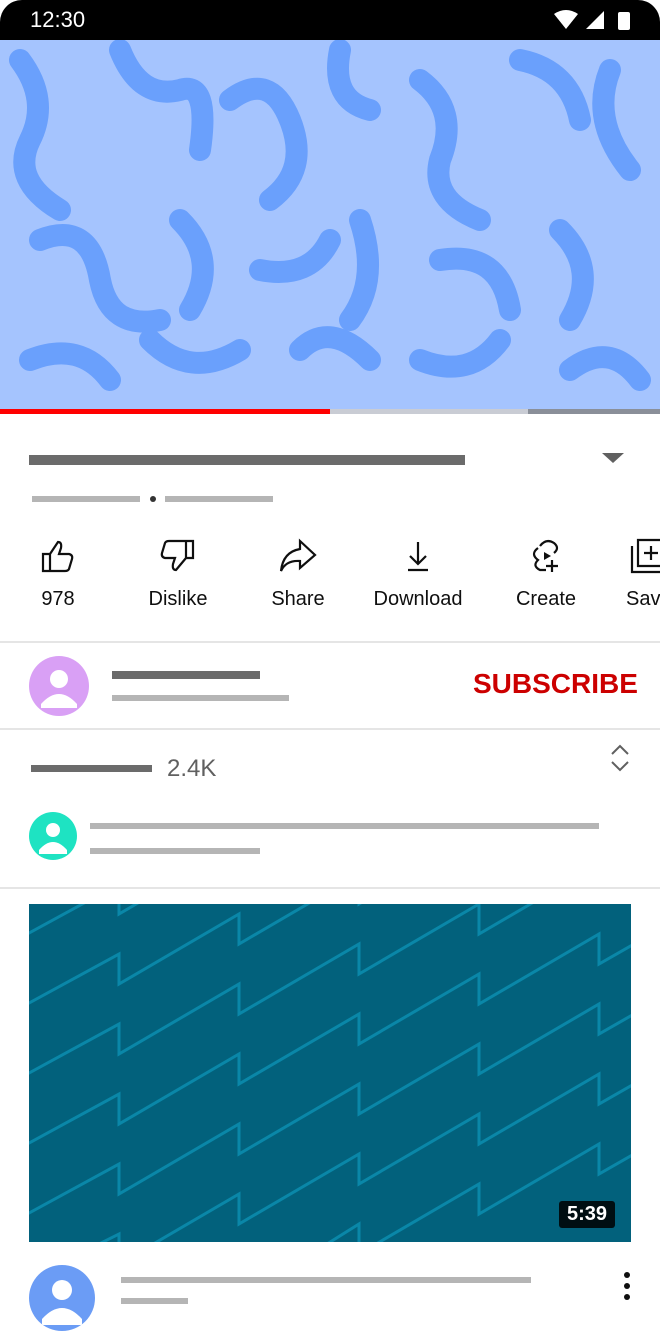 Image resolution: width=660 pixels, height=1331 pixels. What do you see at coordinates (586, 1214) in the screenshot?
I see `video-duration-badge: 5:39` at bounding box center [586, 1214].